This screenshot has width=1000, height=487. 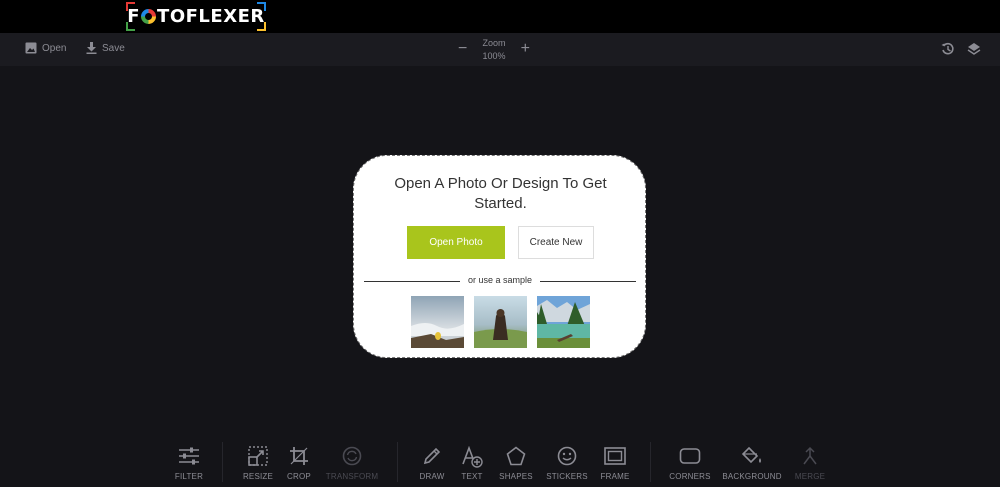 I want to click on top-toolbar: Open Save − Zoom 100% +, so click(x=500, y=49).